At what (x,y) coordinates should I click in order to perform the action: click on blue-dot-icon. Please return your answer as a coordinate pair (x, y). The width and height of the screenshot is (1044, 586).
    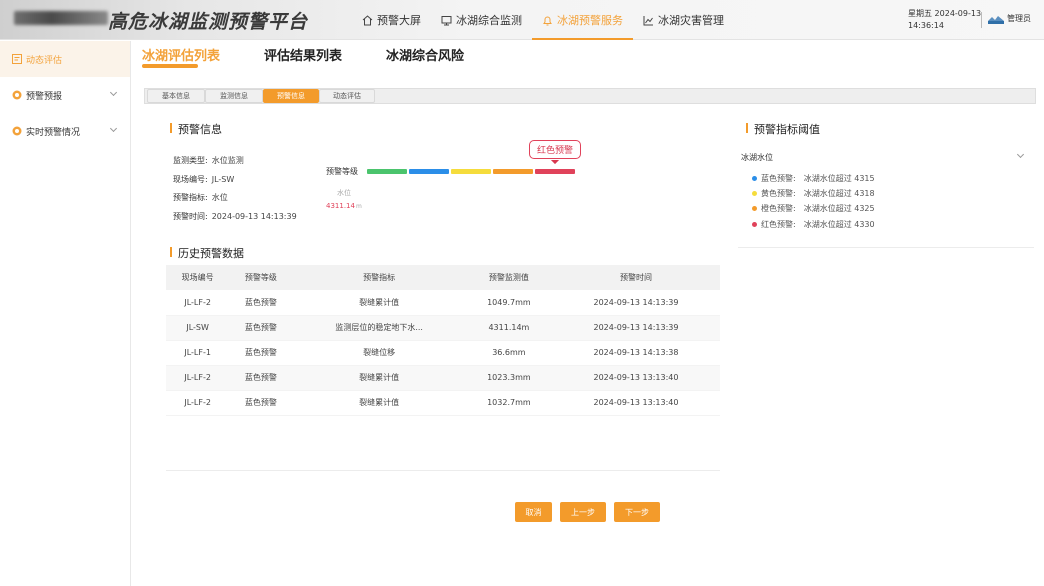
    Looking at the image, I should click on (754, 178).